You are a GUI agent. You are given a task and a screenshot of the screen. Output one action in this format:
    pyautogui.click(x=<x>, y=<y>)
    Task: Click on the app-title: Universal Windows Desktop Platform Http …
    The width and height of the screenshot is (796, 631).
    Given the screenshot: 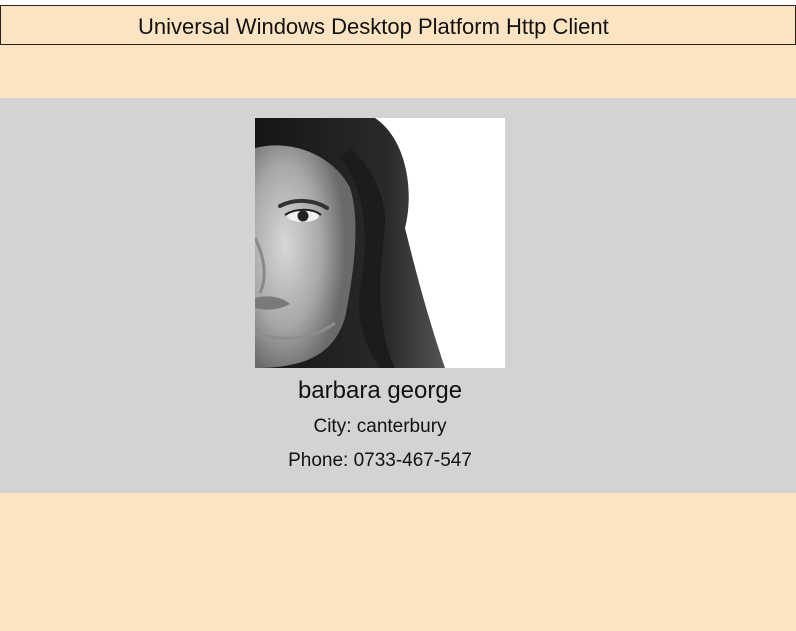 What is the action you would take?
    pyautogui.click(x=373, y=26)
    